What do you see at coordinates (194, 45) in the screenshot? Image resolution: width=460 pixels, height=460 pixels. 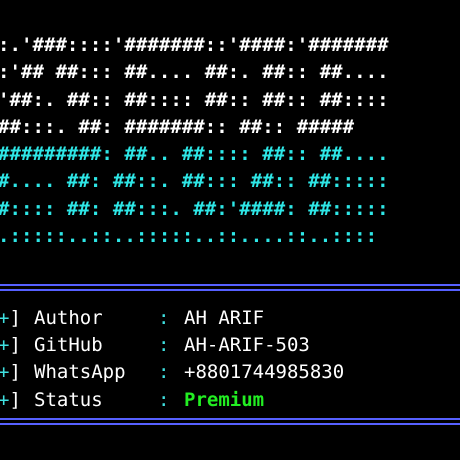 I see `banner-line-1: :.'###::::'#######::'####:'#######` at bounding box center [194, 45].